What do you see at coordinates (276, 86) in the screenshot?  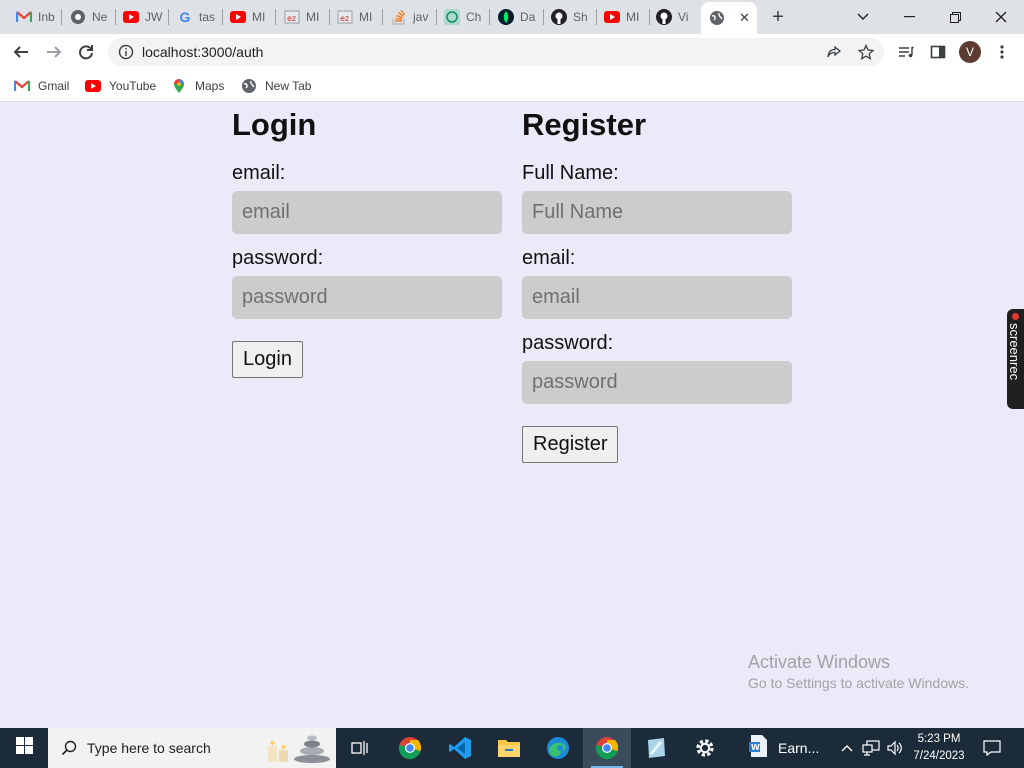 I see `bookmark-new-tab: New Tab` at bounding box center [276, 86].